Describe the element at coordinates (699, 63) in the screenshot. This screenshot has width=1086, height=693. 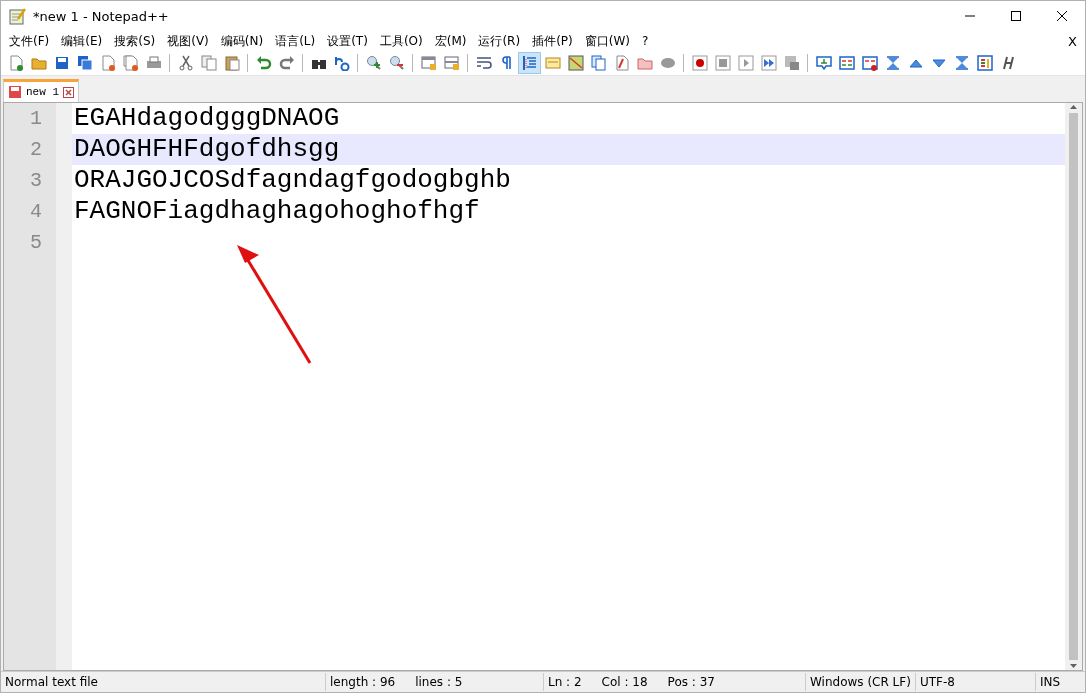
I see `record-icon` at that location.